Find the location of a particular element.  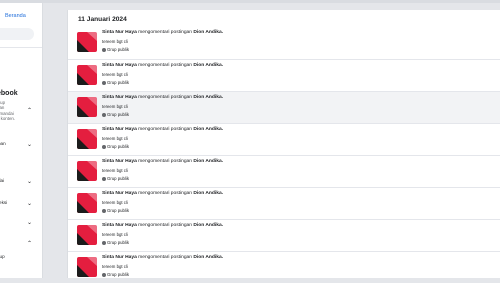

sidebar-item-label: dai is located at coordinates (2, 180).